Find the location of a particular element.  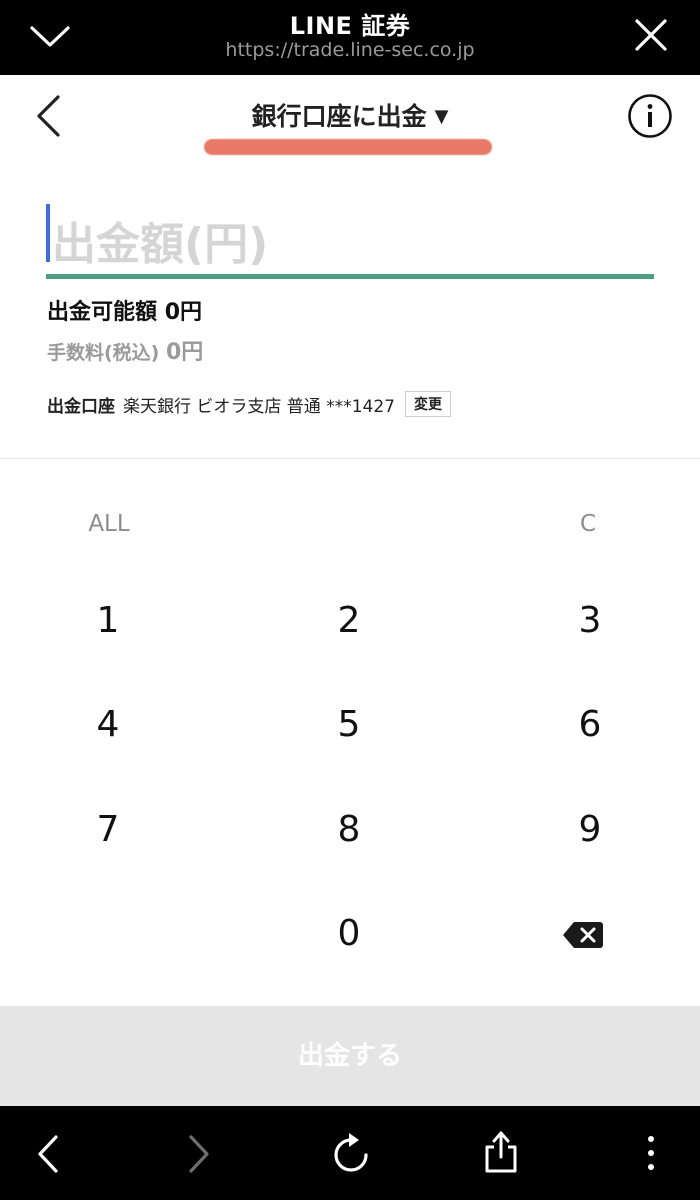

amount-placeholder: 出金額(円) is located at coordinates (160, 244).